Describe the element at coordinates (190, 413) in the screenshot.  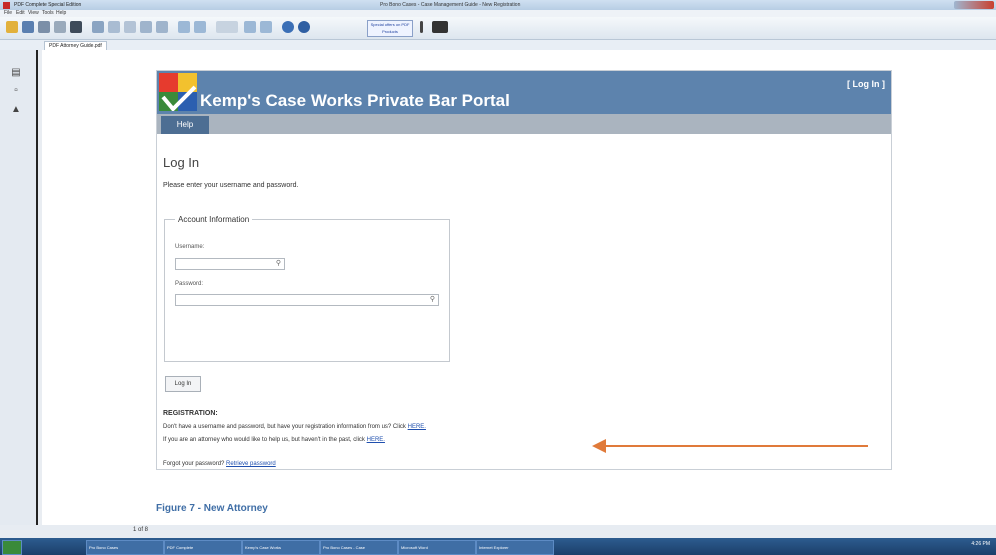
I see `registration-heading: REGISTRATION:` at that location.